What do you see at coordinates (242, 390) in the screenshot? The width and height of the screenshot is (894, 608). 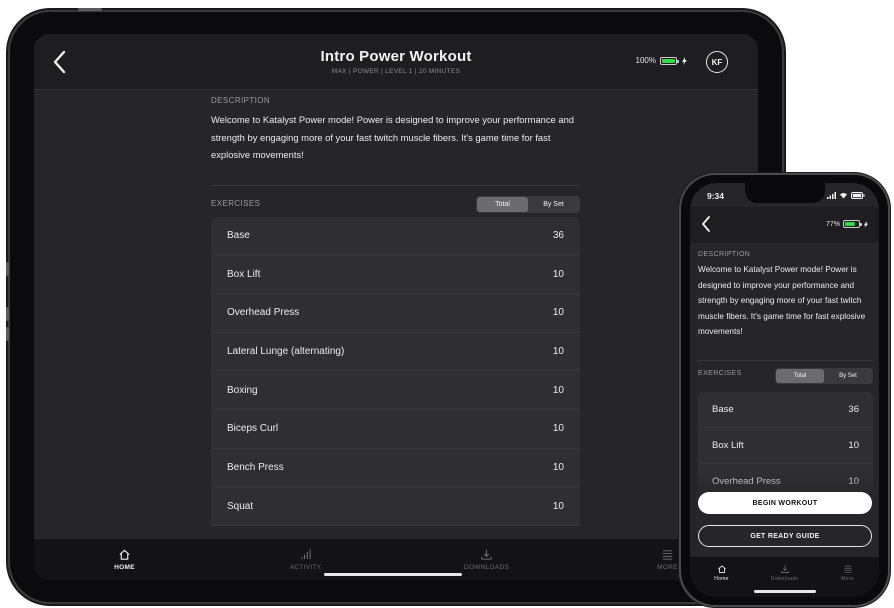 I see `exercise-name: Boxing` at bounding box center [242, 390].